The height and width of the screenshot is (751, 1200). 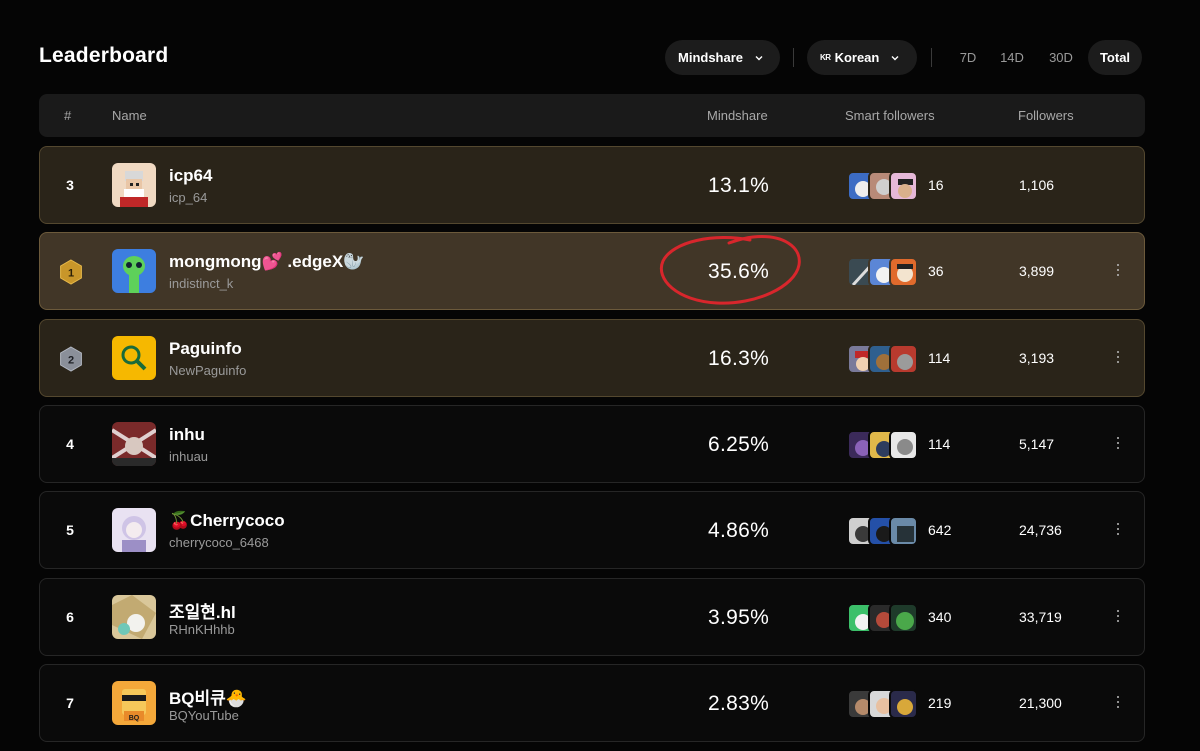 What do you see at coordinates (104, 55) in the screenshot?
I see `page-title: Leaderboard` at bounding box center [104, 55].